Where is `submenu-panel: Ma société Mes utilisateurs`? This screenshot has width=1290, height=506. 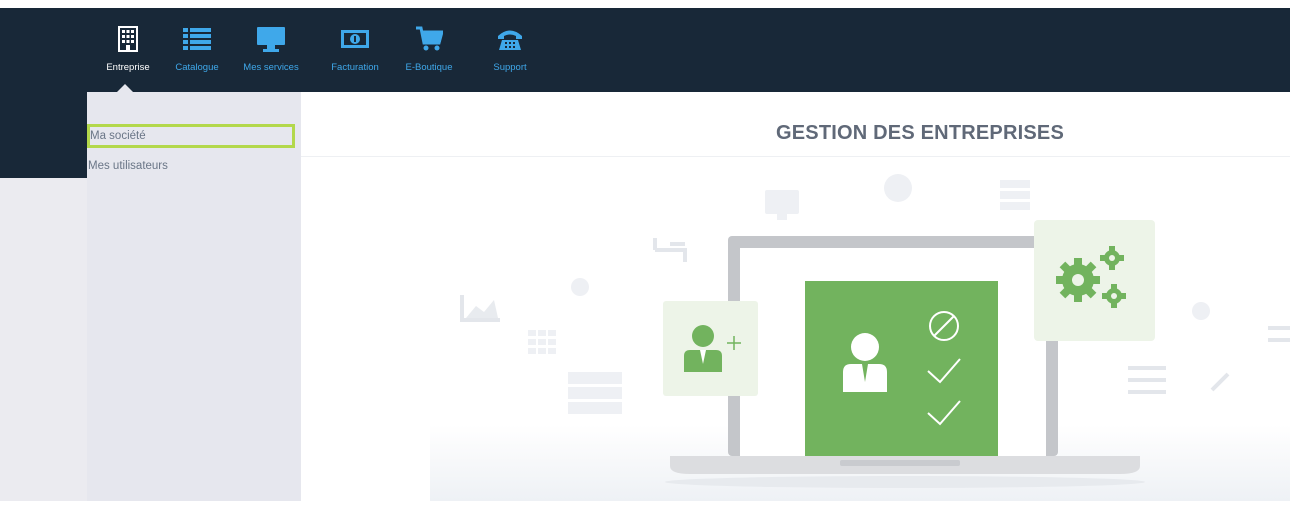
submenu-panel: Ma société Mes utilisateurs is located at coordinates (194, 296).